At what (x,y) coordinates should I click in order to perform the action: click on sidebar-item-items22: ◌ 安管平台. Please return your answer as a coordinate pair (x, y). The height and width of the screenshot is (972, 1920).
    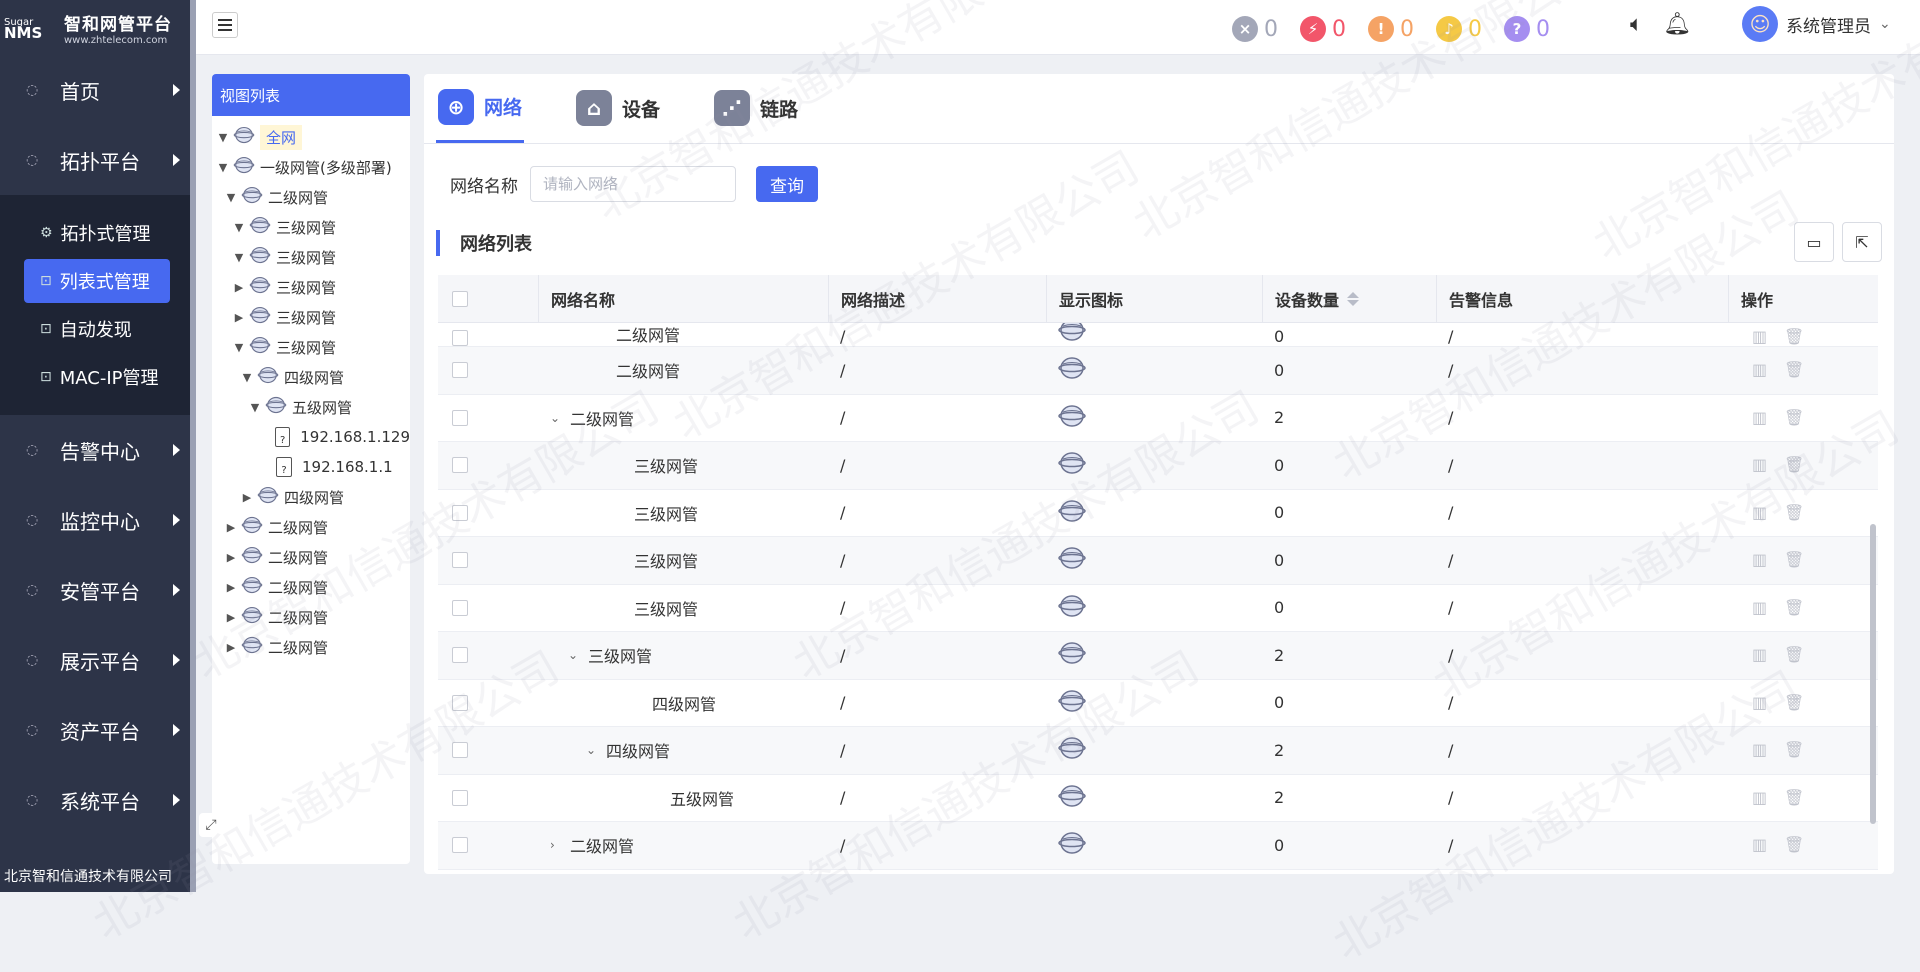
    Looking at the image, I should click on (95, 590).